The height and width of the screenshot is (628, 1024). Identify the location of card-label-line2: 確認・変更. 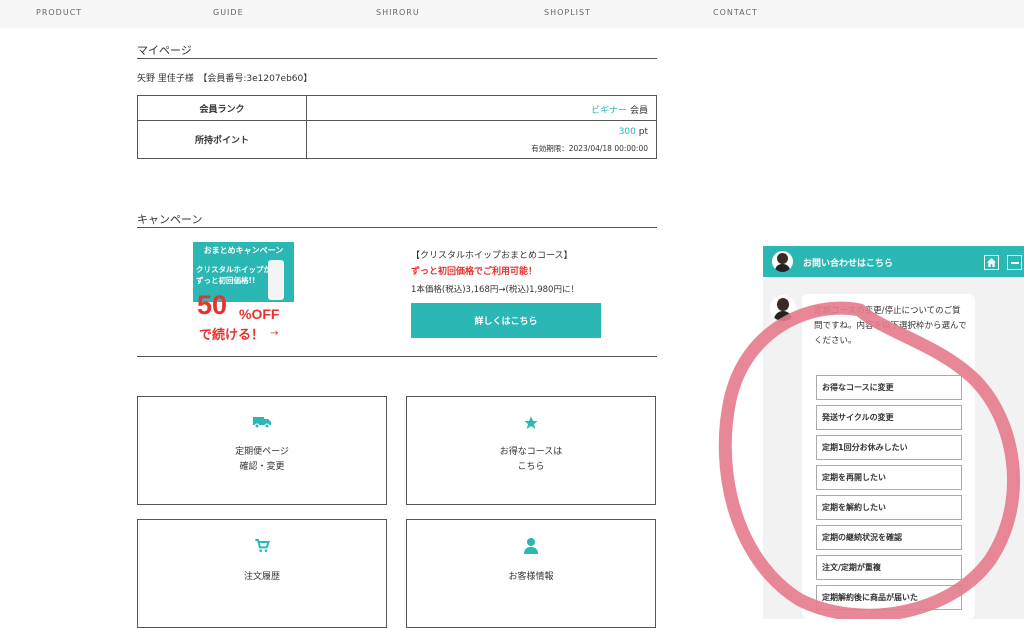
(262, 467).